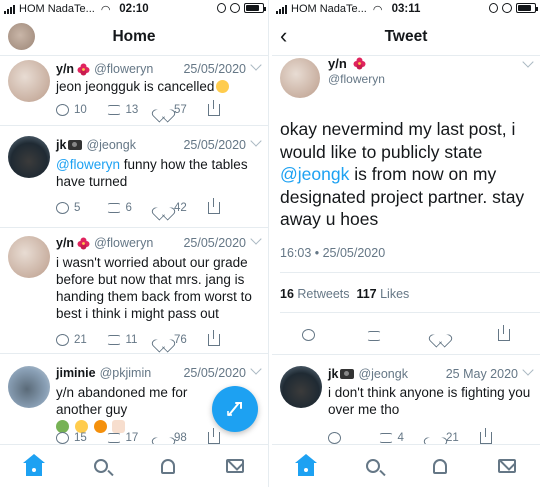  What do you see at coordinates (323, 294) in the screenshot?
I see `retweets-link: Retweets` at bounding box center [323, 294].